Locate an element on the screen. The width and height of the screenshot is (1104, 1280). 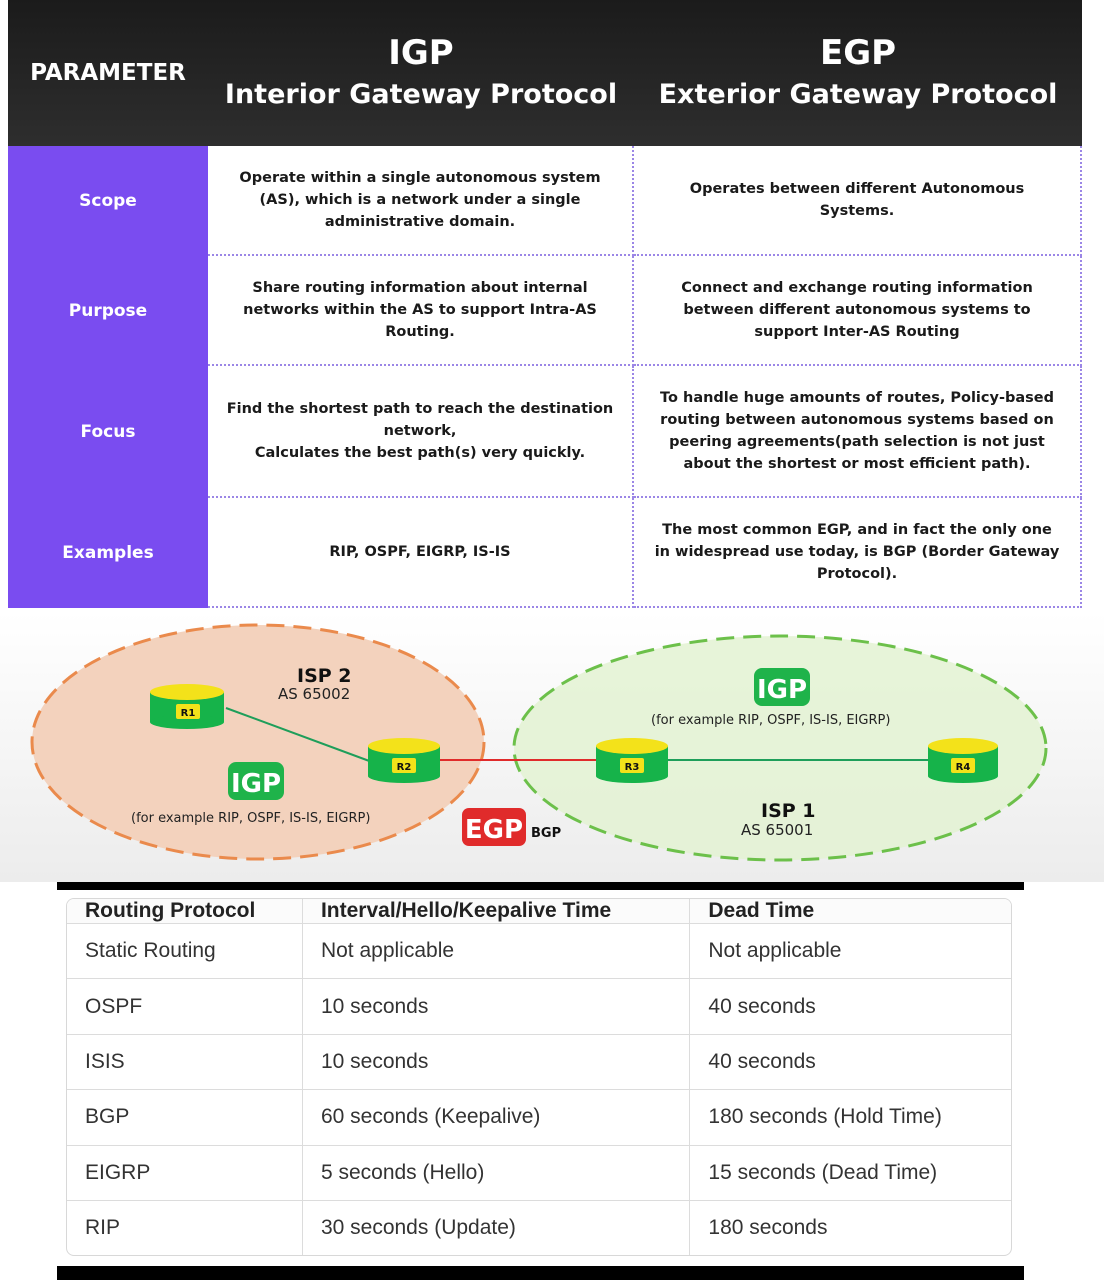
router-r4: R4 is located at coordinates (963, 760).